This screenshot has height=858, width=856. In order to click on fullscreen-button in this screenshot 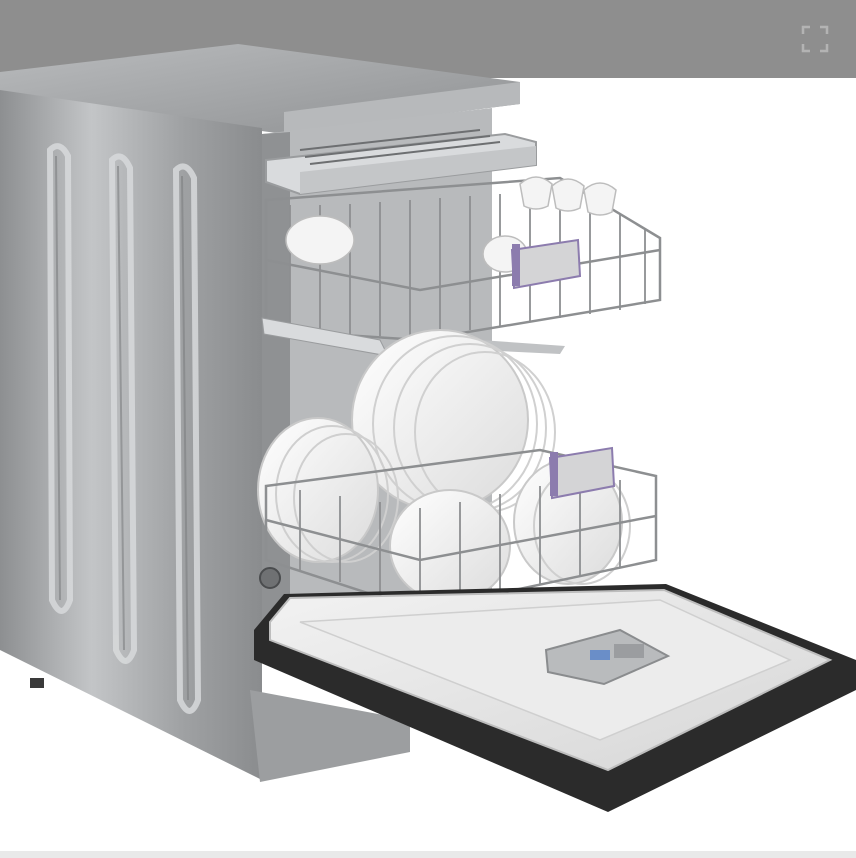, I will do `click(815, 39)`.